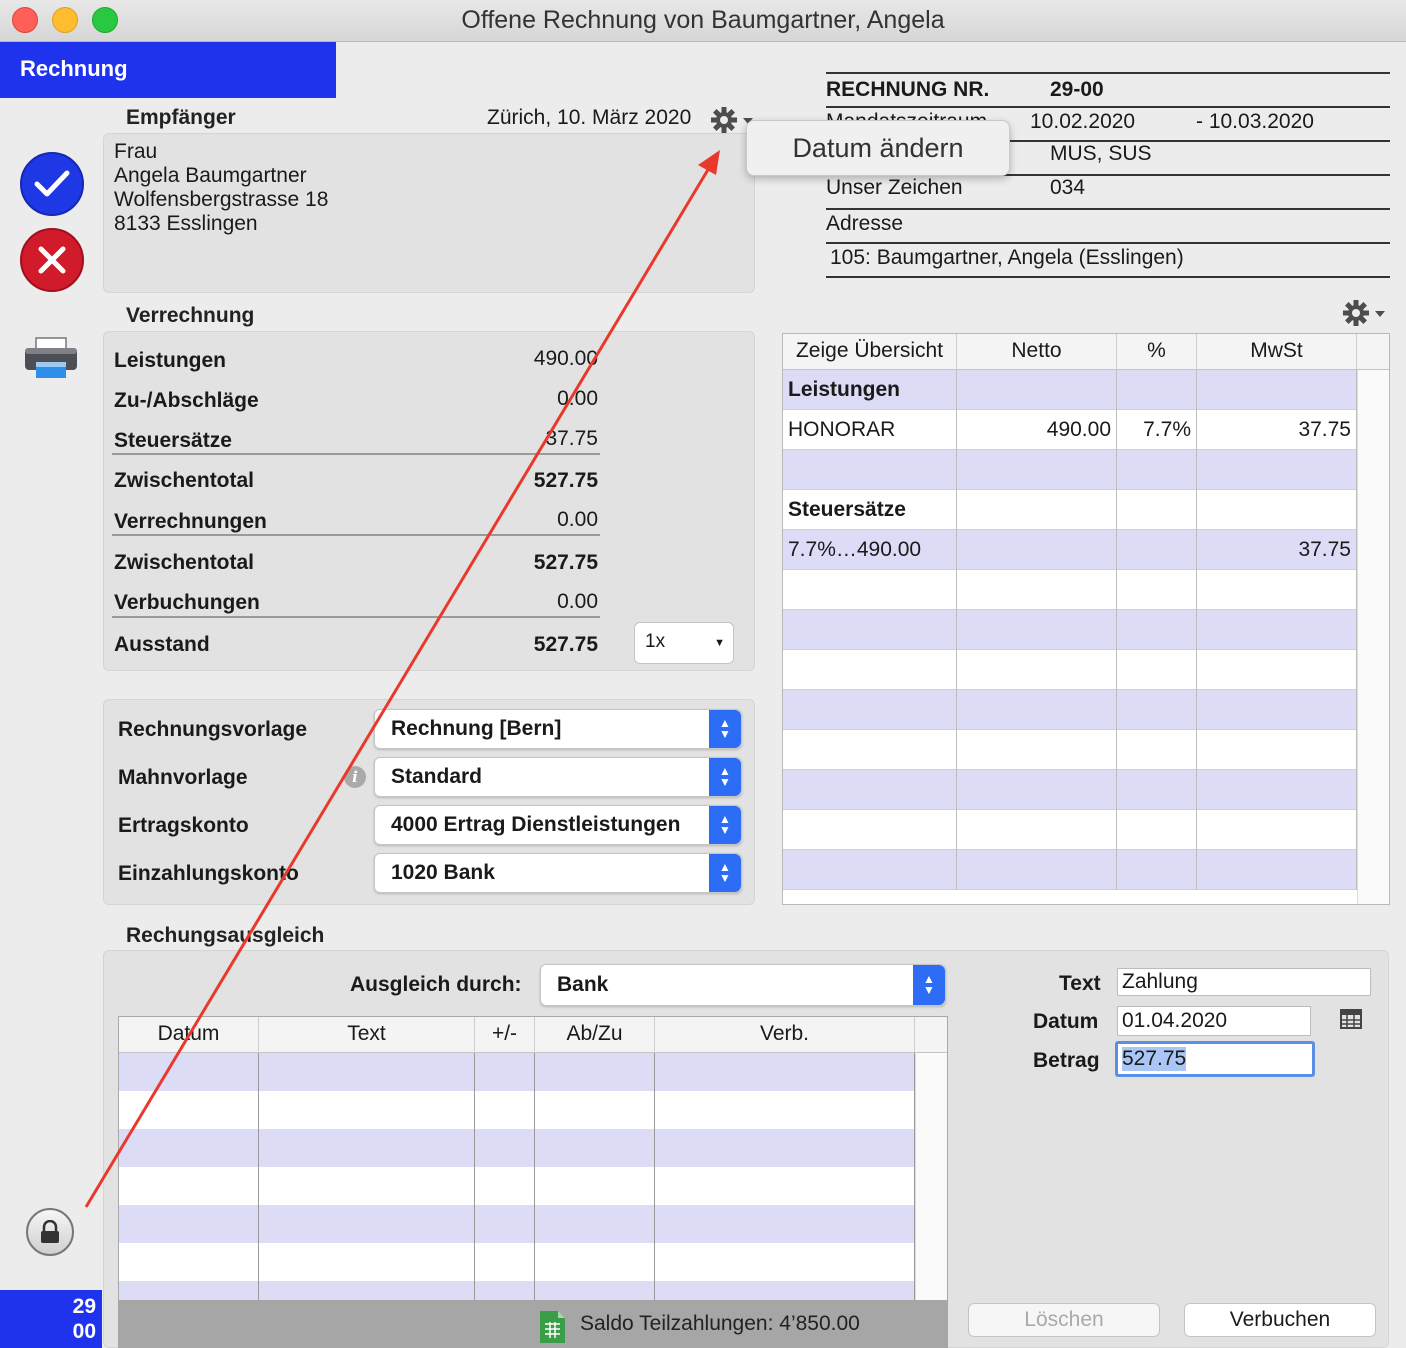 The height and width of the screenshot is (1348, 1406). What do you see at coordinates (52, 184) in the screenshot?
I see `confirm-button` at bounding box center [52, 184].